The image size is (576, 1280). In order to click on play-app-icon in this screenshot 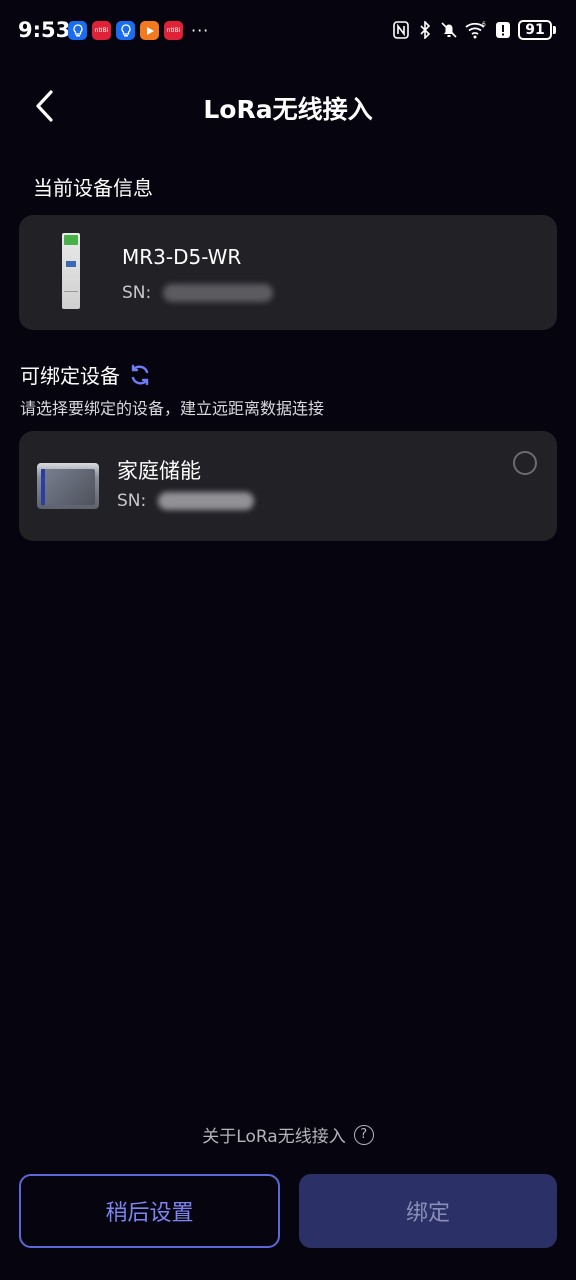, I will do `click(149, 30)`.